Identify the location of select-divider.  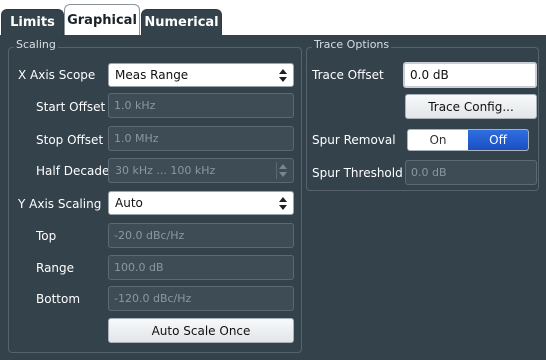
(276, 170).